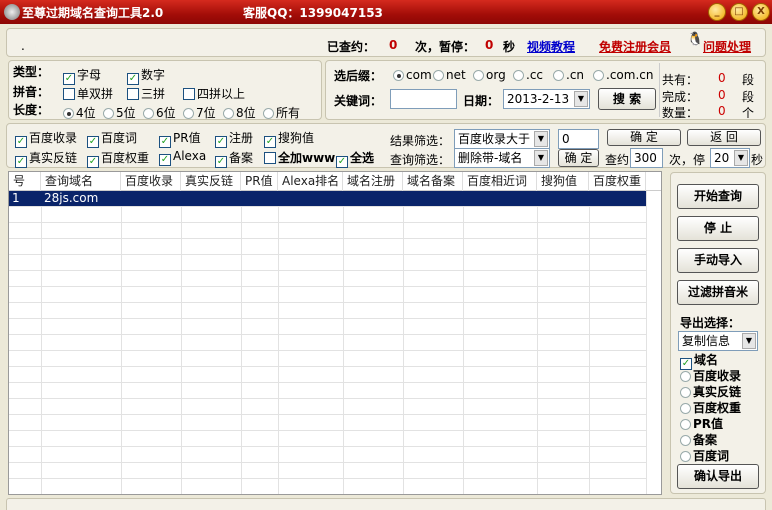  I want to click on opt-alexa: ✓ Alexa, so click(182, 157).